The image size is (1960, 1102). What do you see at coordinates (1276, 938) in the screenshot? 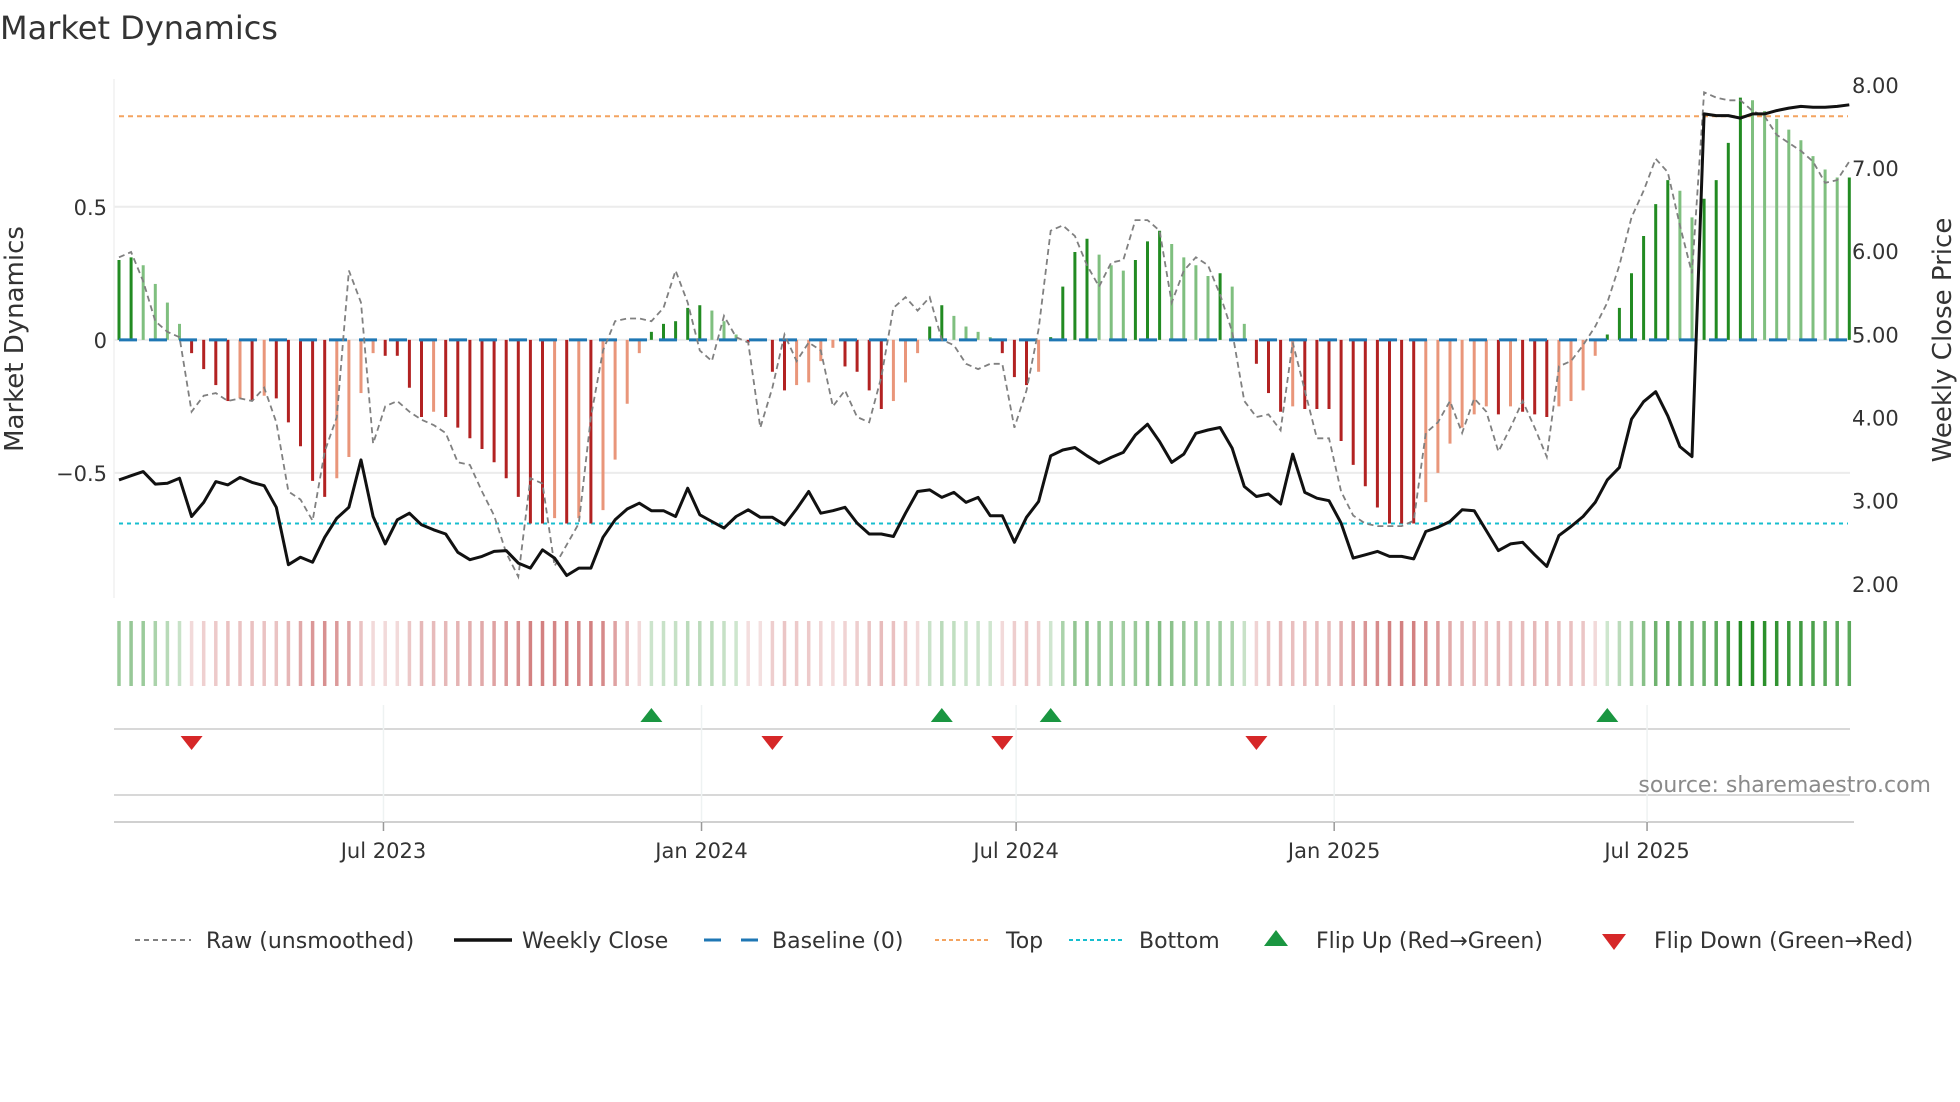
I see `legend-flip-up-icon` at bounding box center [1276, 938].